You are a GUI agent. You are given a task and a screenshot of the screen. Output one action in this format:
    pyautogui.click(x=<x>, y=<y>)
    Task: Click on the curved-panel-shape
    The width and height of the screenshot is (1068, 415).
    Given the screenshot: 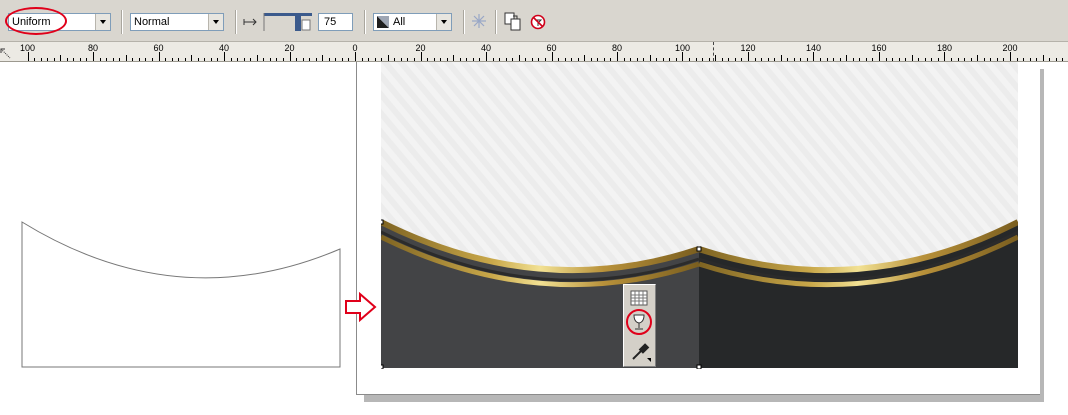 What is the action you would take?
    pyautogui.click(x=182, y=294)
    